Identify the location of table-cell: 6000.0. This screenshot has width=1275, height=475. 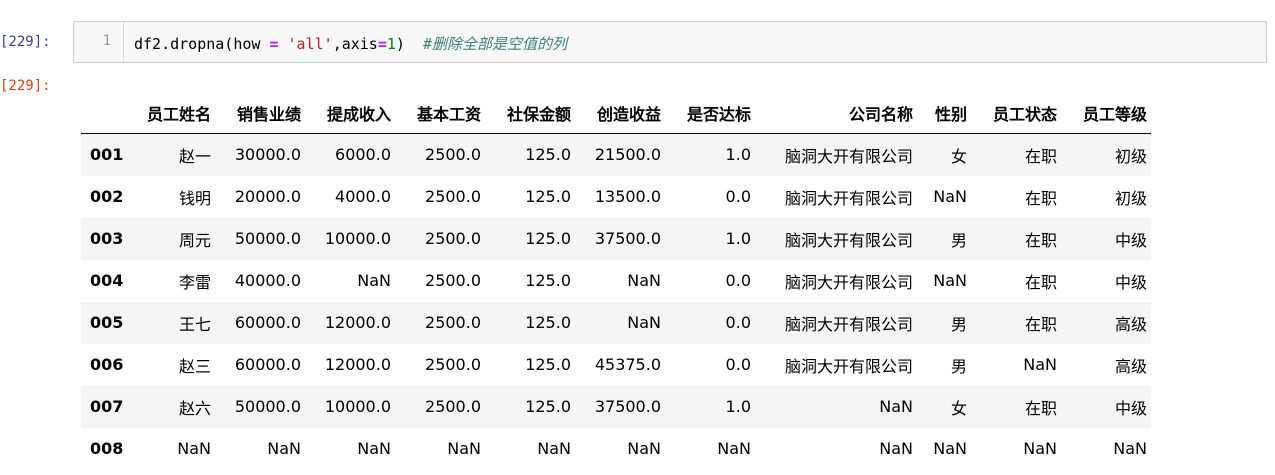
(363, 155).